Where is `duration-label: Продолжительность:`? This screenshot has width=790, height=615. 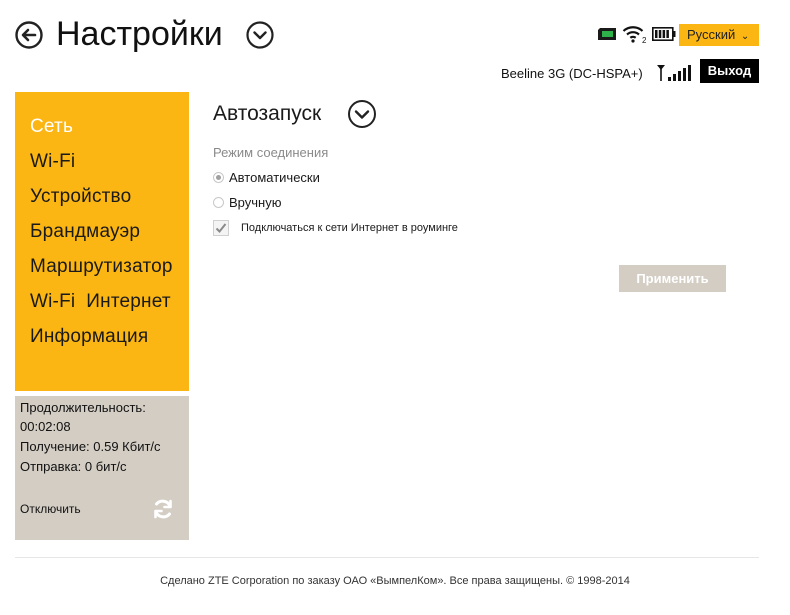
duration-label: Продолжительность: is located at coordinates (83, 407).